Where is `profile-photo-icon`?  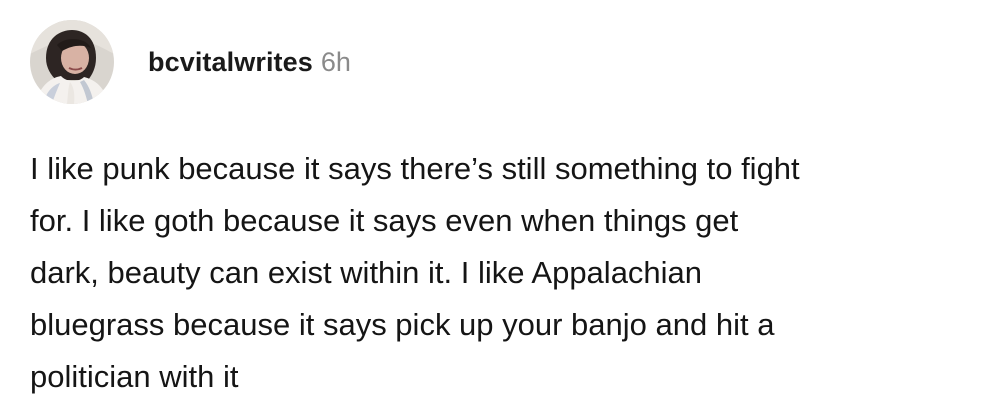
profile-photo-icon is located at coordinates (72, 62).